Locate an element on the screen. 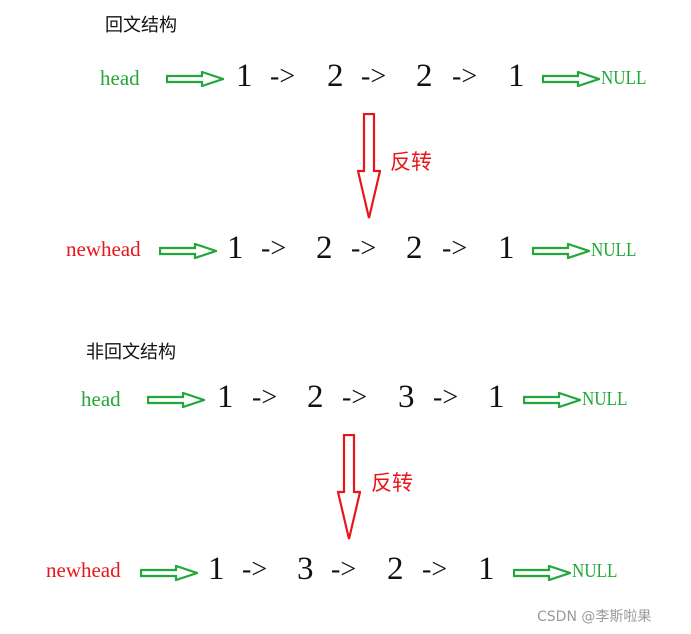  section-title-non-palindrome: 非回文结构 is located at coordinates (131, 352).